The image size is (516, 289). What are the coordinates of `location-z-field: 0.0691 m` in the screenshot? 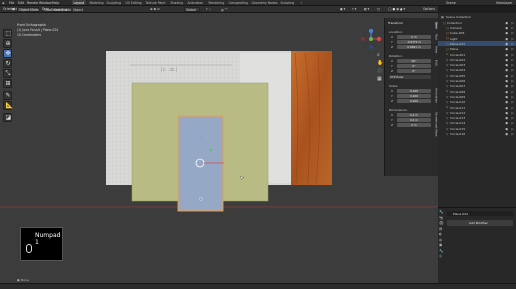 It's located at (414, 46).